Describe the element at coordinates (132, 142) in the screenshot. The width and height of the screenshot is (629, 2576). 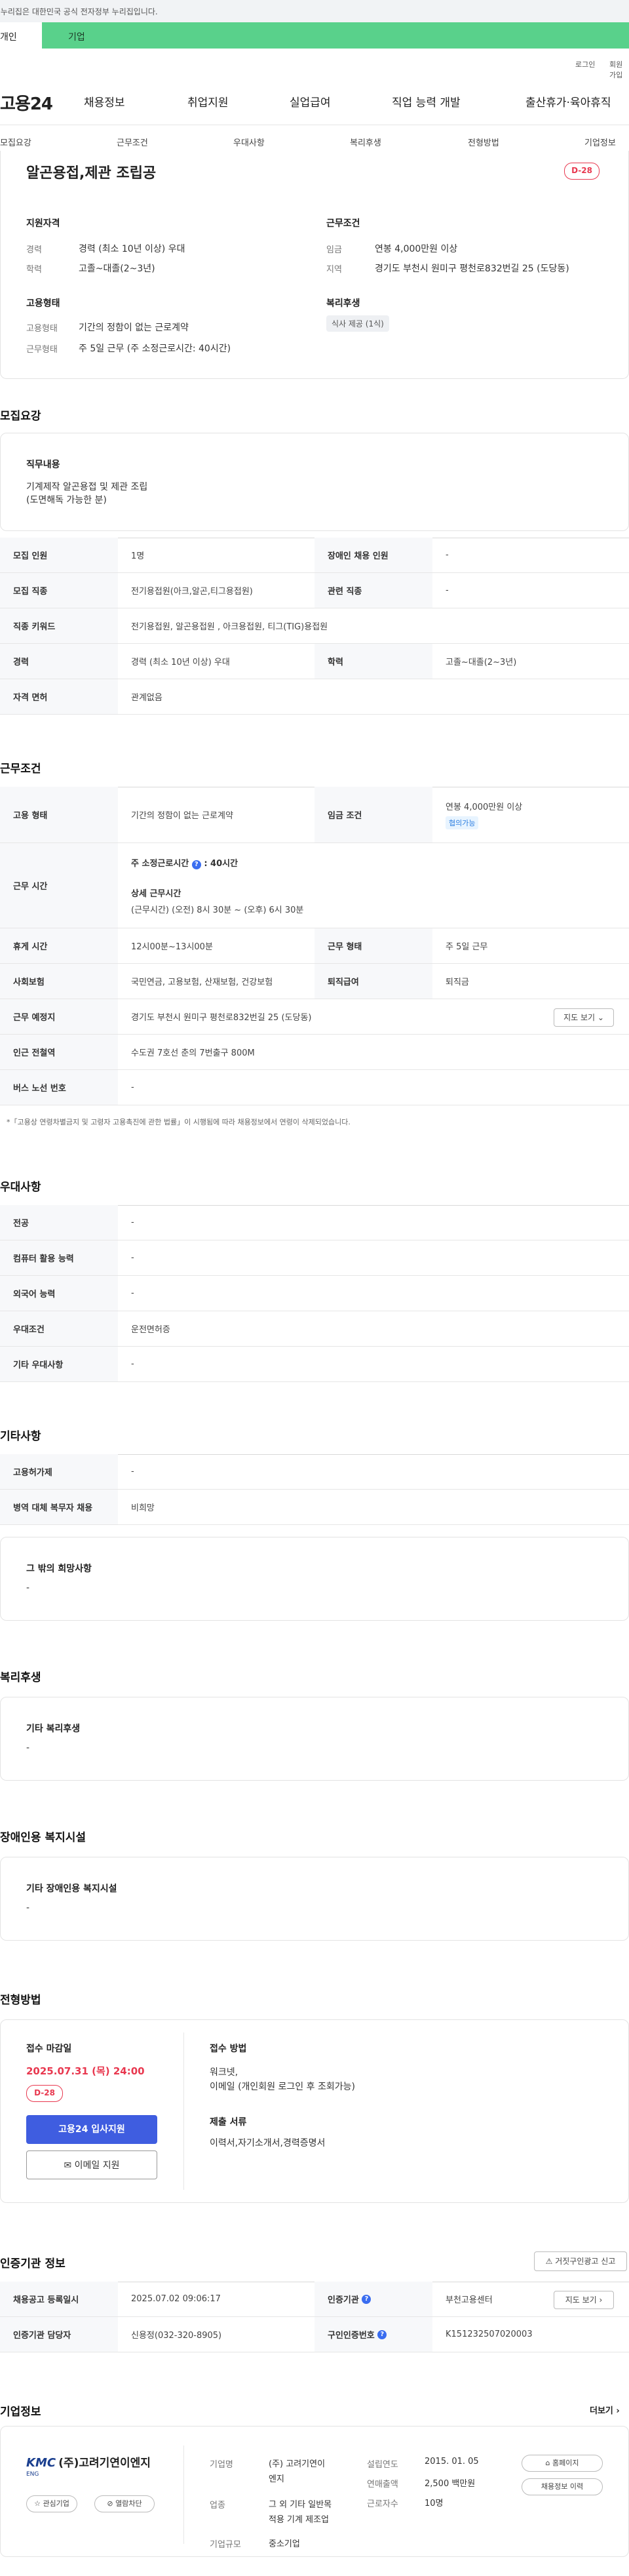
I see `subnav-work-conditions: 근무조건` at that location.